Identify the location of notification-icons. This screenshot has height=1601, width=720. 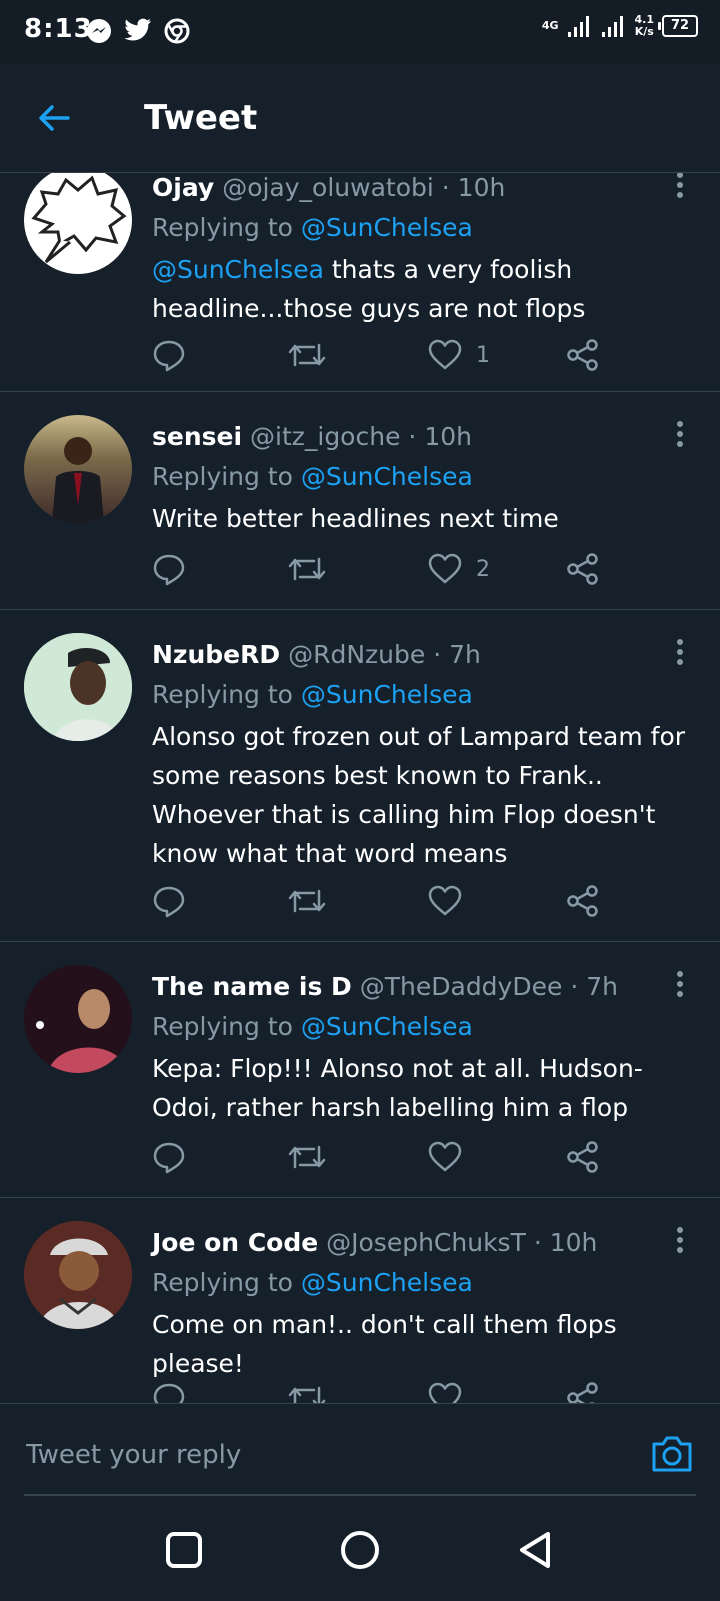
(138, 31).